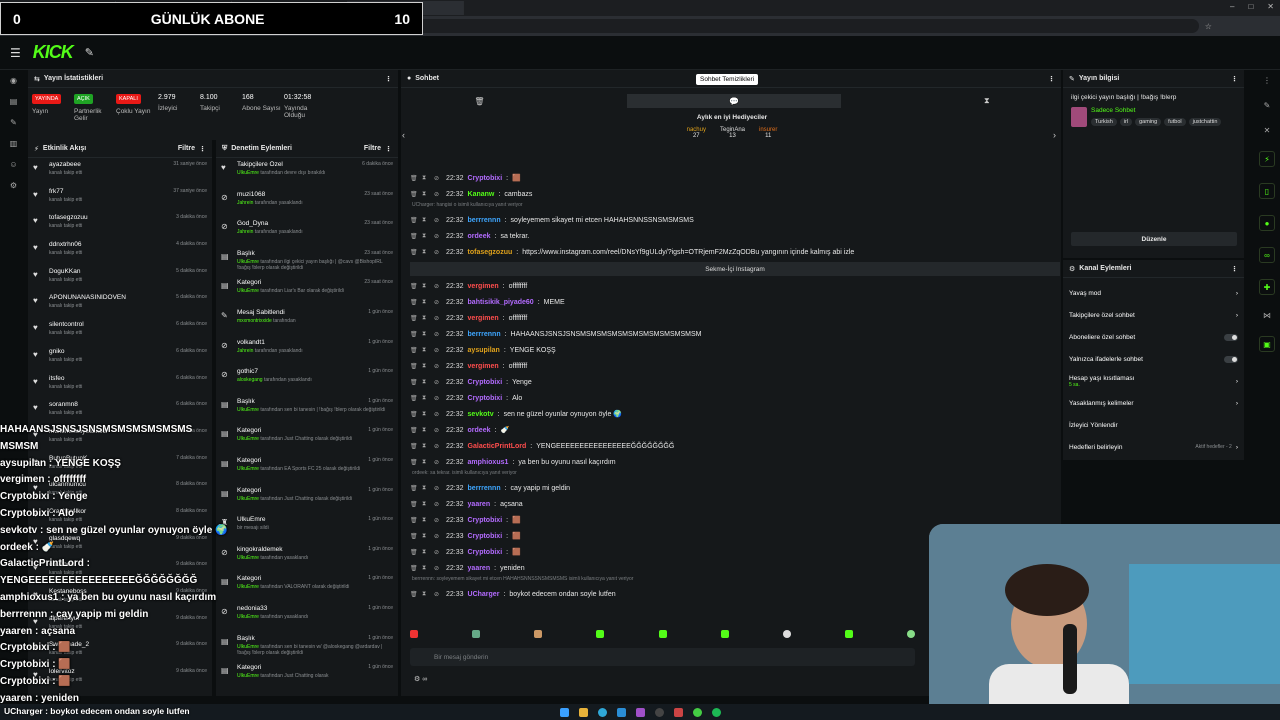 The width and height of the screenshot is (1280, 720). I want to click on expand-icon: ✕, so click(1267, 130).